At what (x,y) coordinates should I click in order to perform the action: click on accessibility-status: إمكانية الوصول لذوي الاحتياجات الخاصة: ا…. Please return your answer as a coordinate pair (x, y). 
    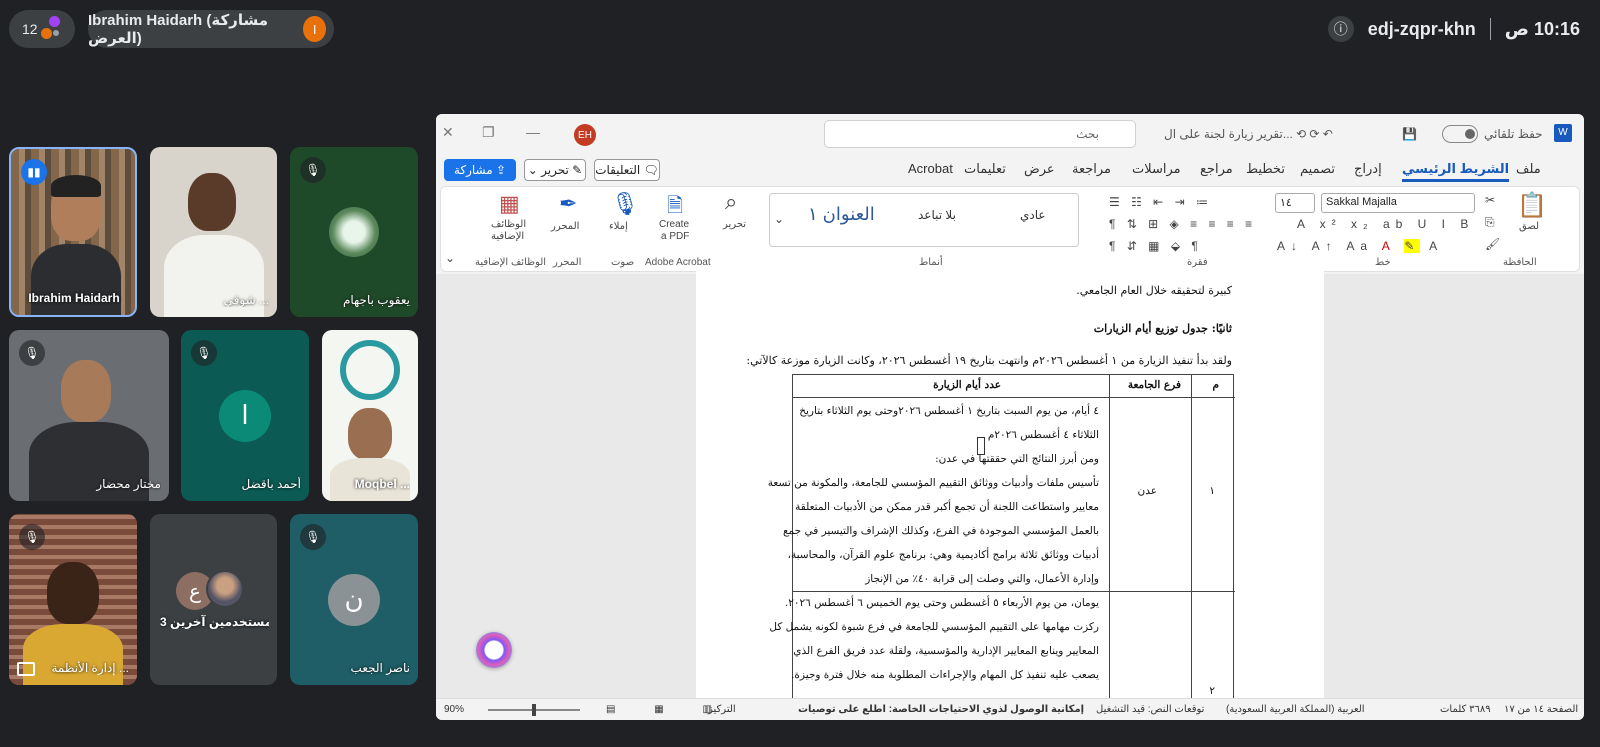
    Looking at the image, I should click on (941, 709).